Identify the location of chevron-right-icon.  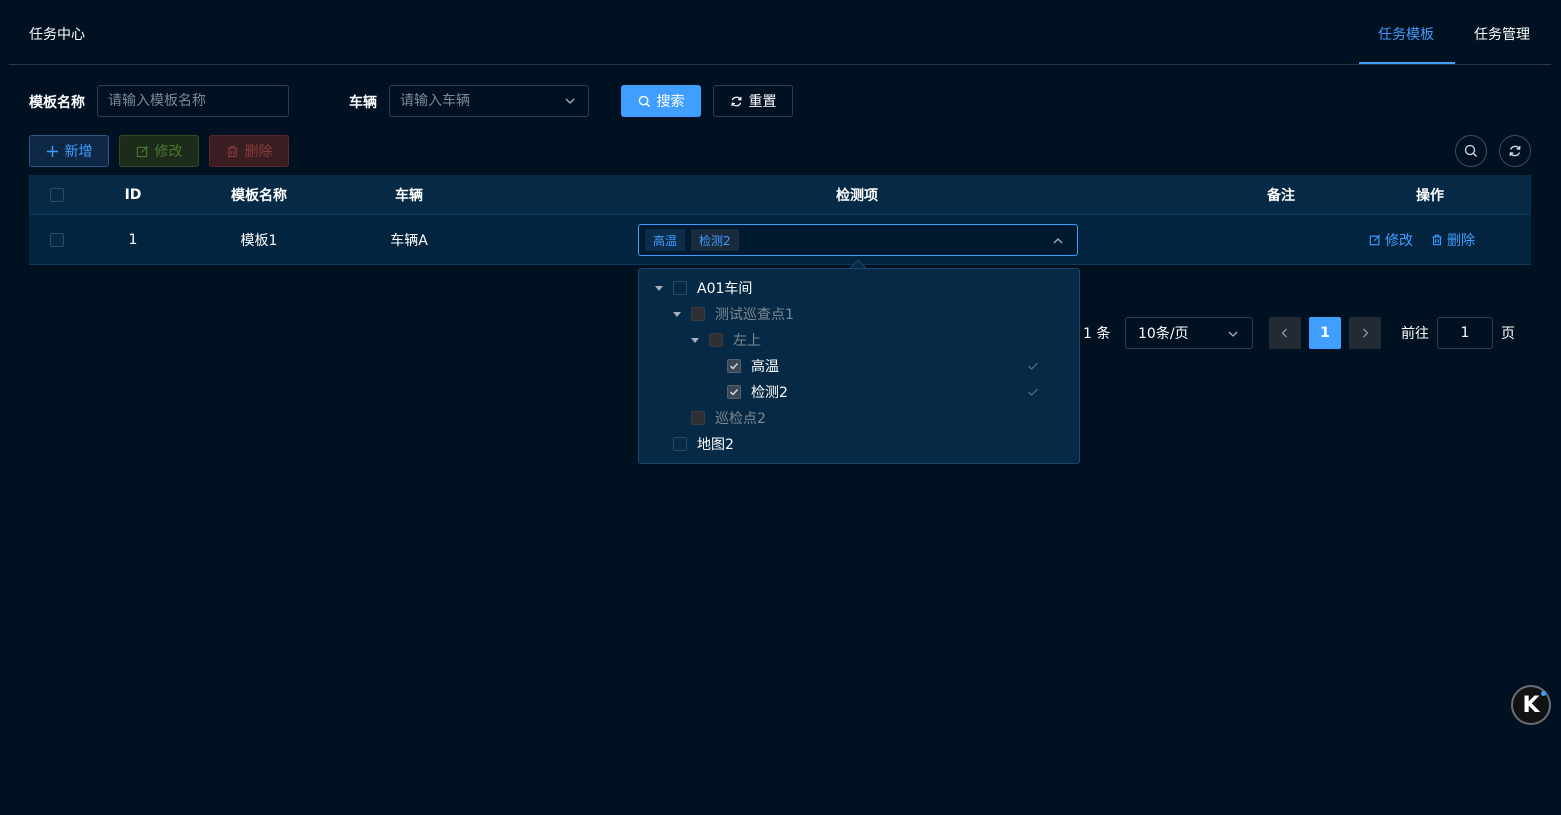
(1366, 333).